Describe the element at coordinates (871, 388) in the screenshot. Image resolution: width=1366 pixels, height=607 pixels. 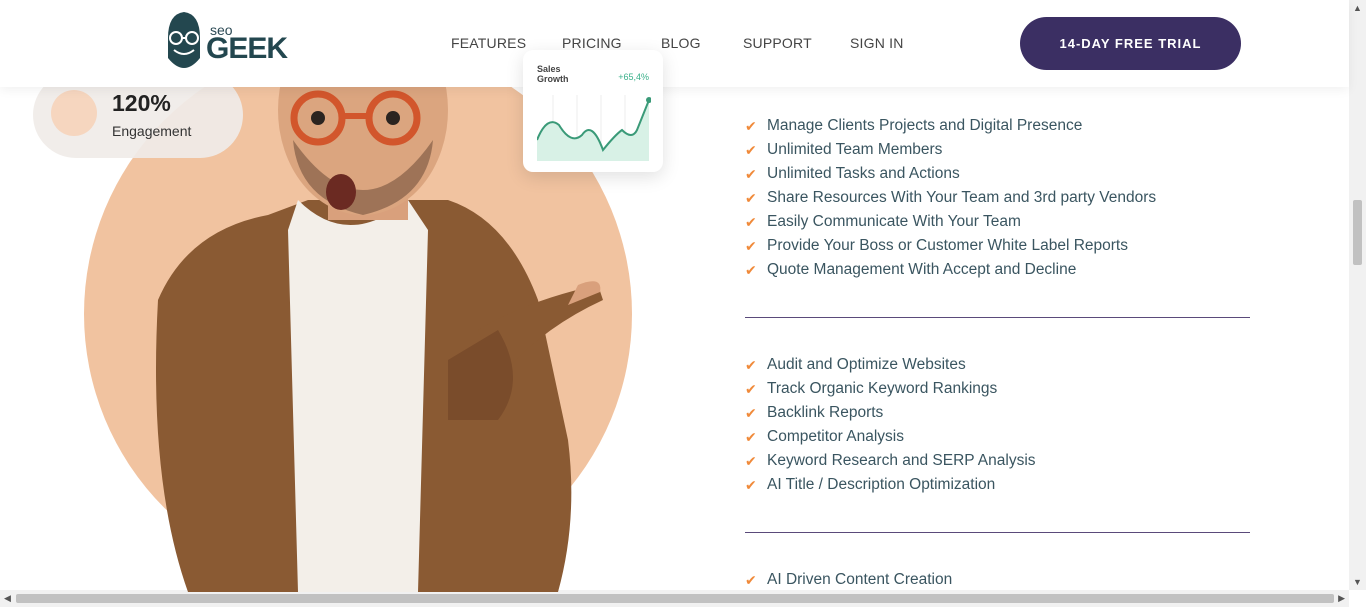
I see `list-item: ✔ Track Organic Keyword Rankings` at that location.